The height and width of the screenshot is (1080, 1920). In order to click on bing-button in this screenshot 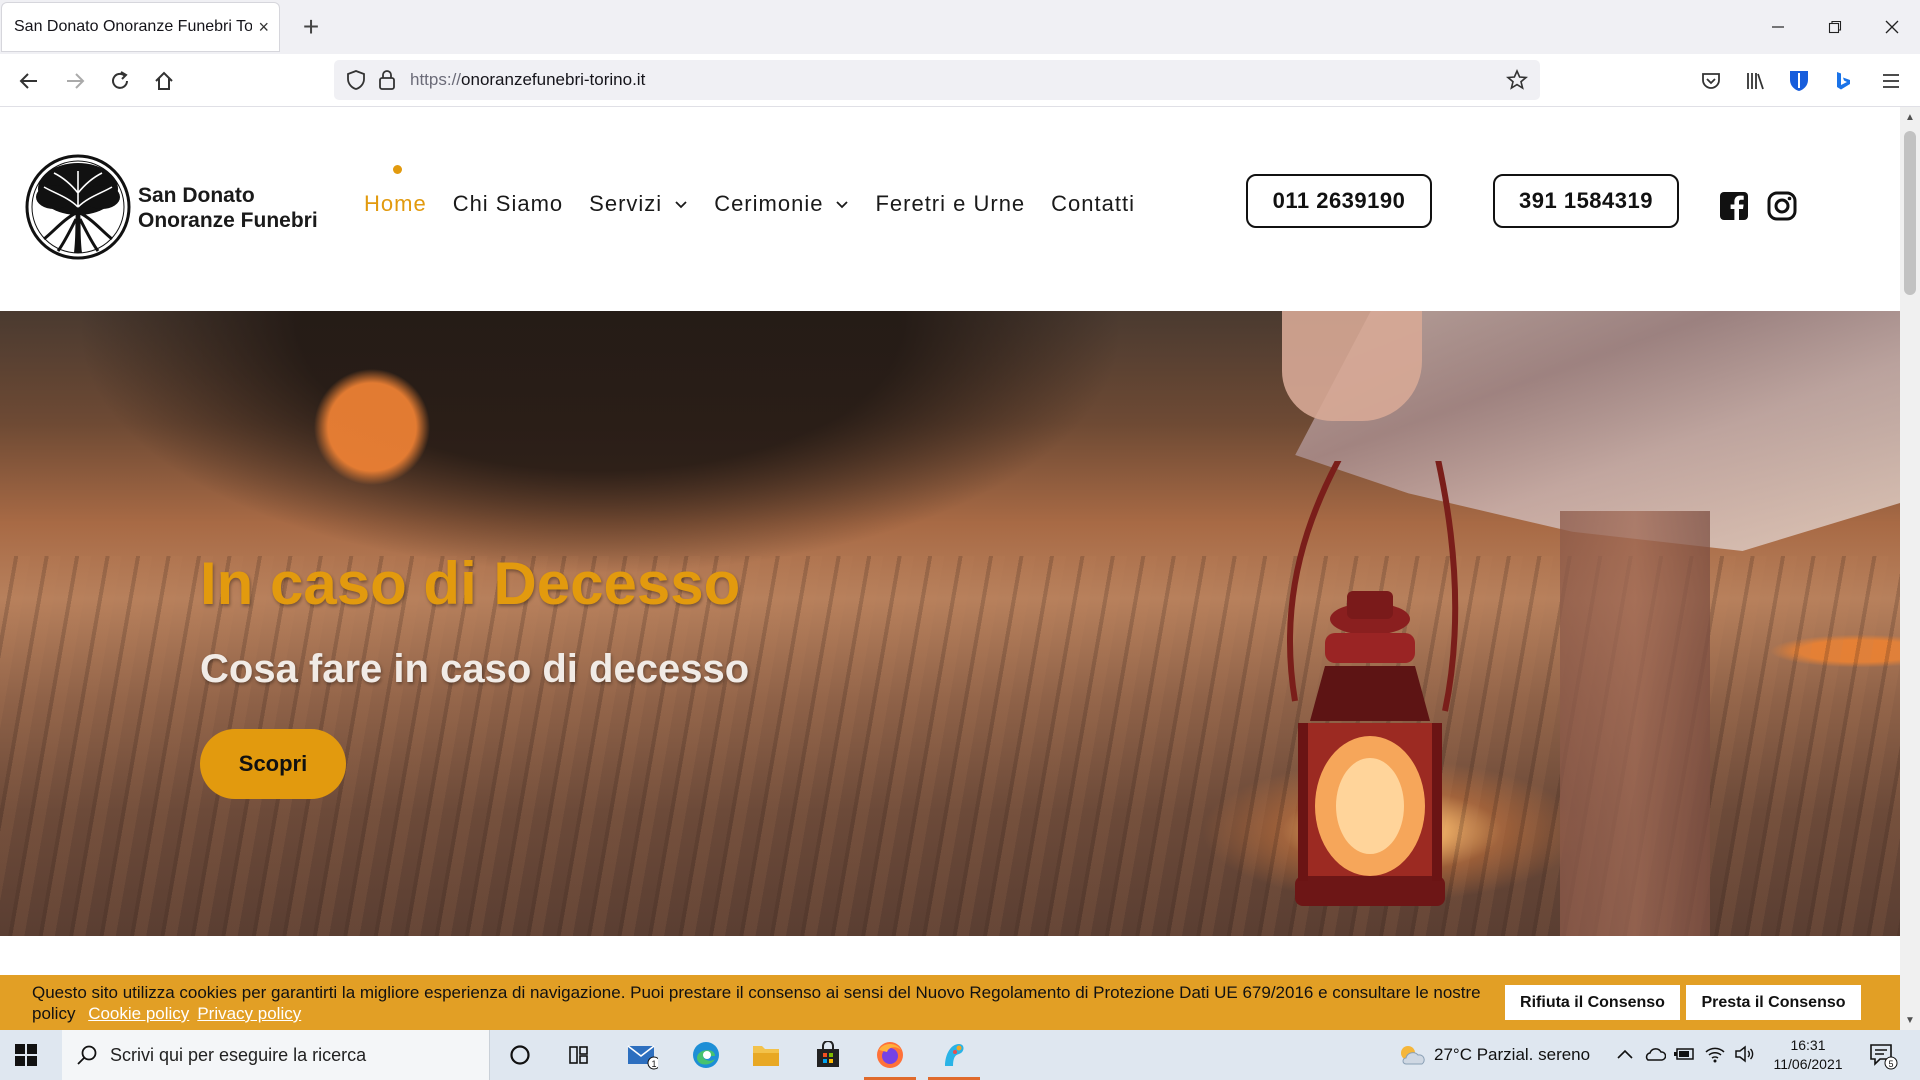, I will do `click(1843, 81)`.